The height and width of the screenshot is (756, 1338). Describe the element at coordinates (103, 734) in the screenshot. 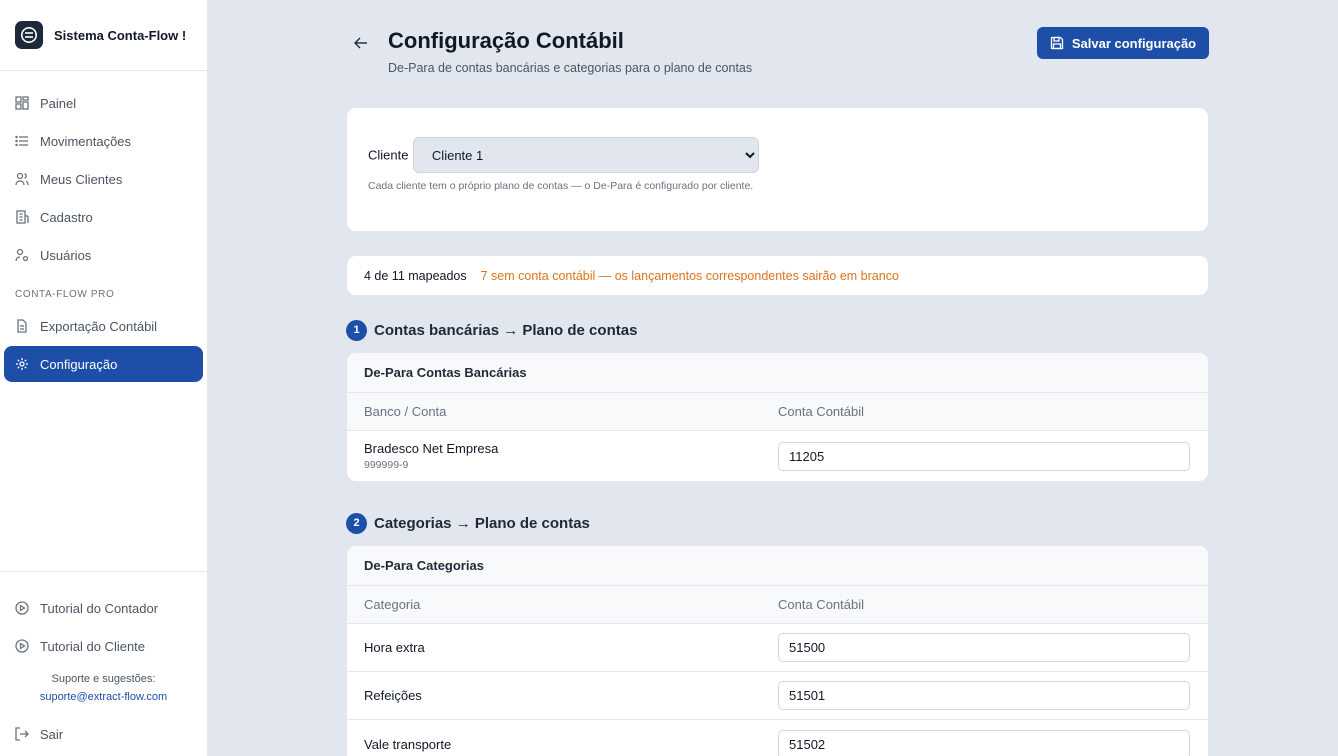

I see `logout-button: Sair` at that location.